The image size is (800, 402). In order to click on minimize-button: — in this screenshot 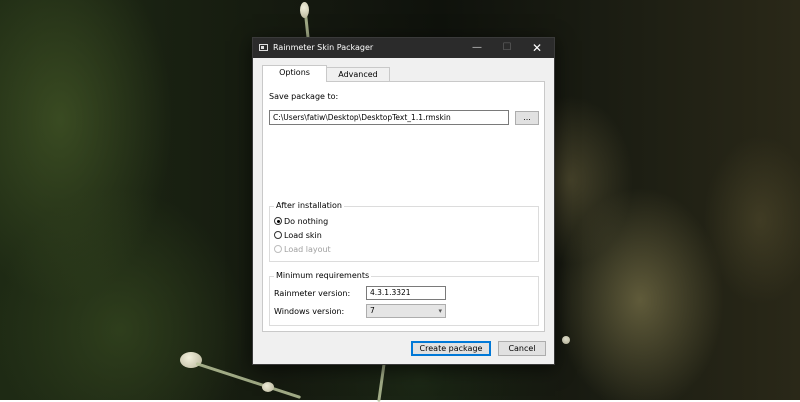, I will do `click(477, 48)`.